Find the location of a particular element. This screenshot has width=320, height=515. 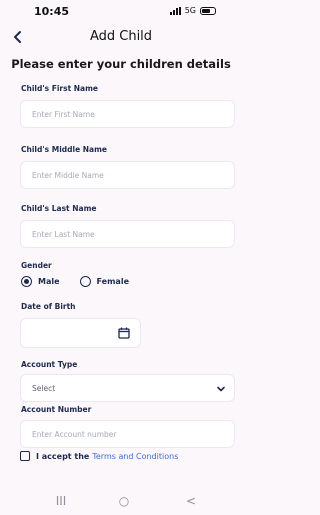

gender-male-label: Male is located at coordinates (49, 281).